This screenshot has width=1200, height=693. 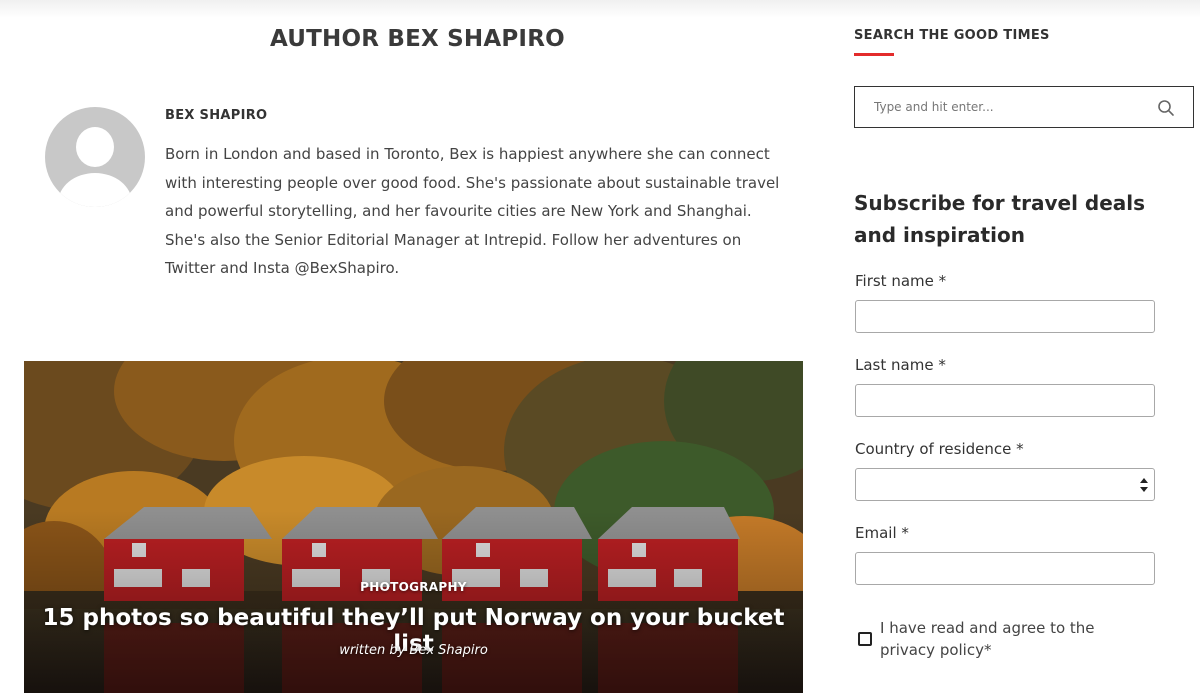 What do you see at coordinates (95, 190) in the screenshot?
I see `avatar-shoulders` at bounding box center [95, 190].